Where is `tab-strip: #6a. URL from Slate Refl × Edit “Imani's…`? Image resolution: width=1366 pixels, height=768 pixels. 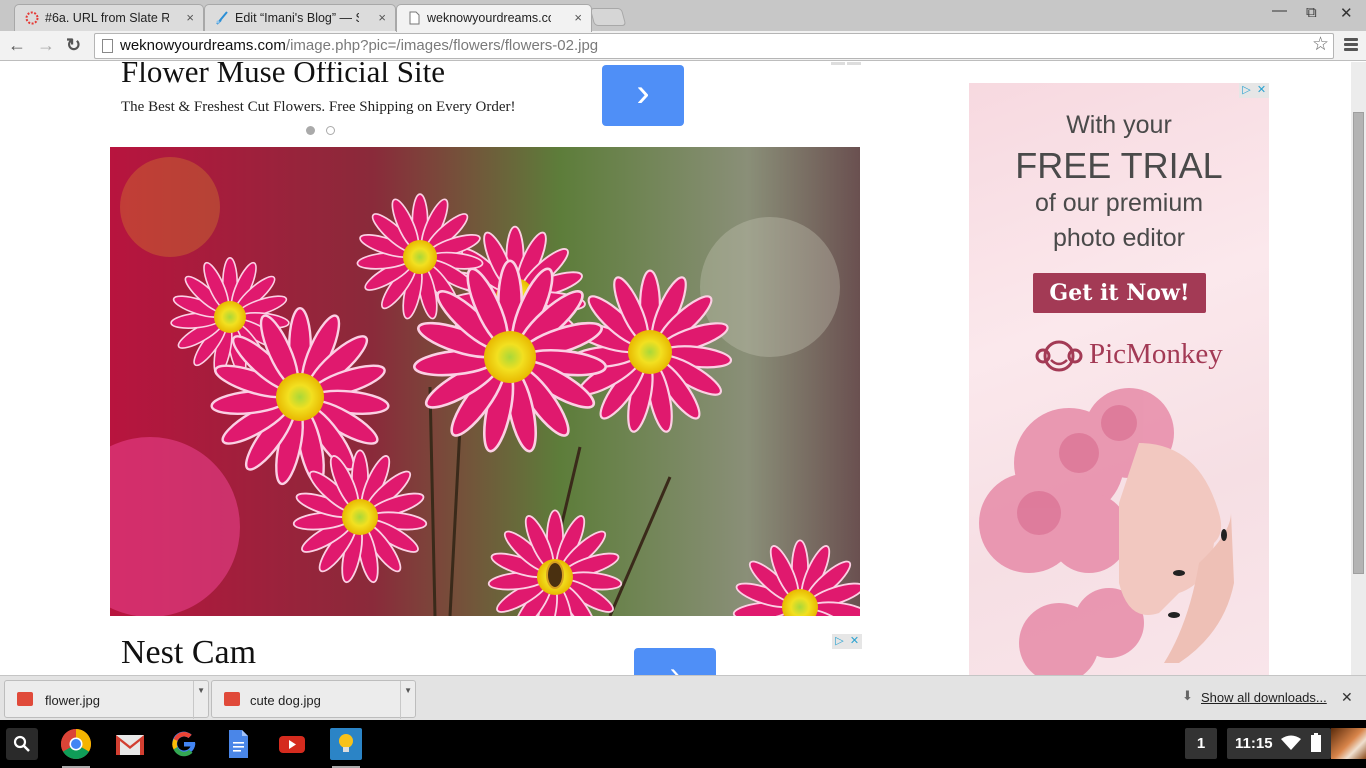
tab-strip: #6a. URL from Slate Refl × Edit “Imani's… is located at coordinates (683, 16).